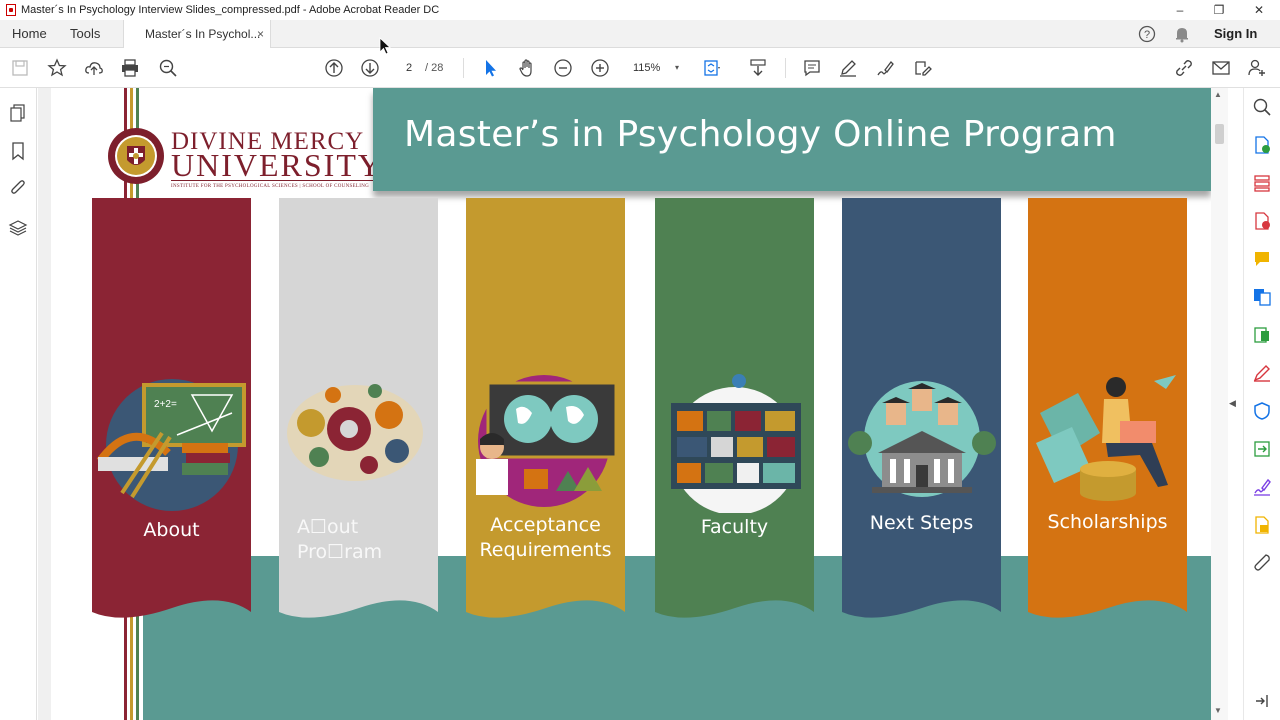  What do you see at coordinates (1262, 449) in the screenshot?
I see `send-for-review-icon` at bounding box center [1262, 449].